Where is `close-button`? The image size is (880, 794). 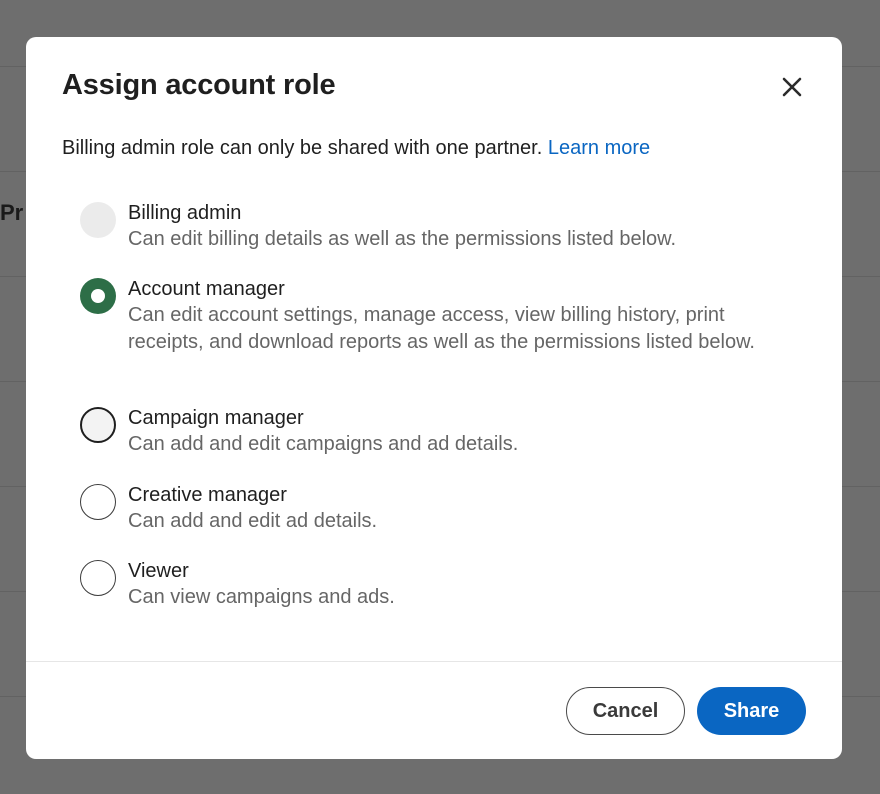 close-button is located at coordinates (792, 87).